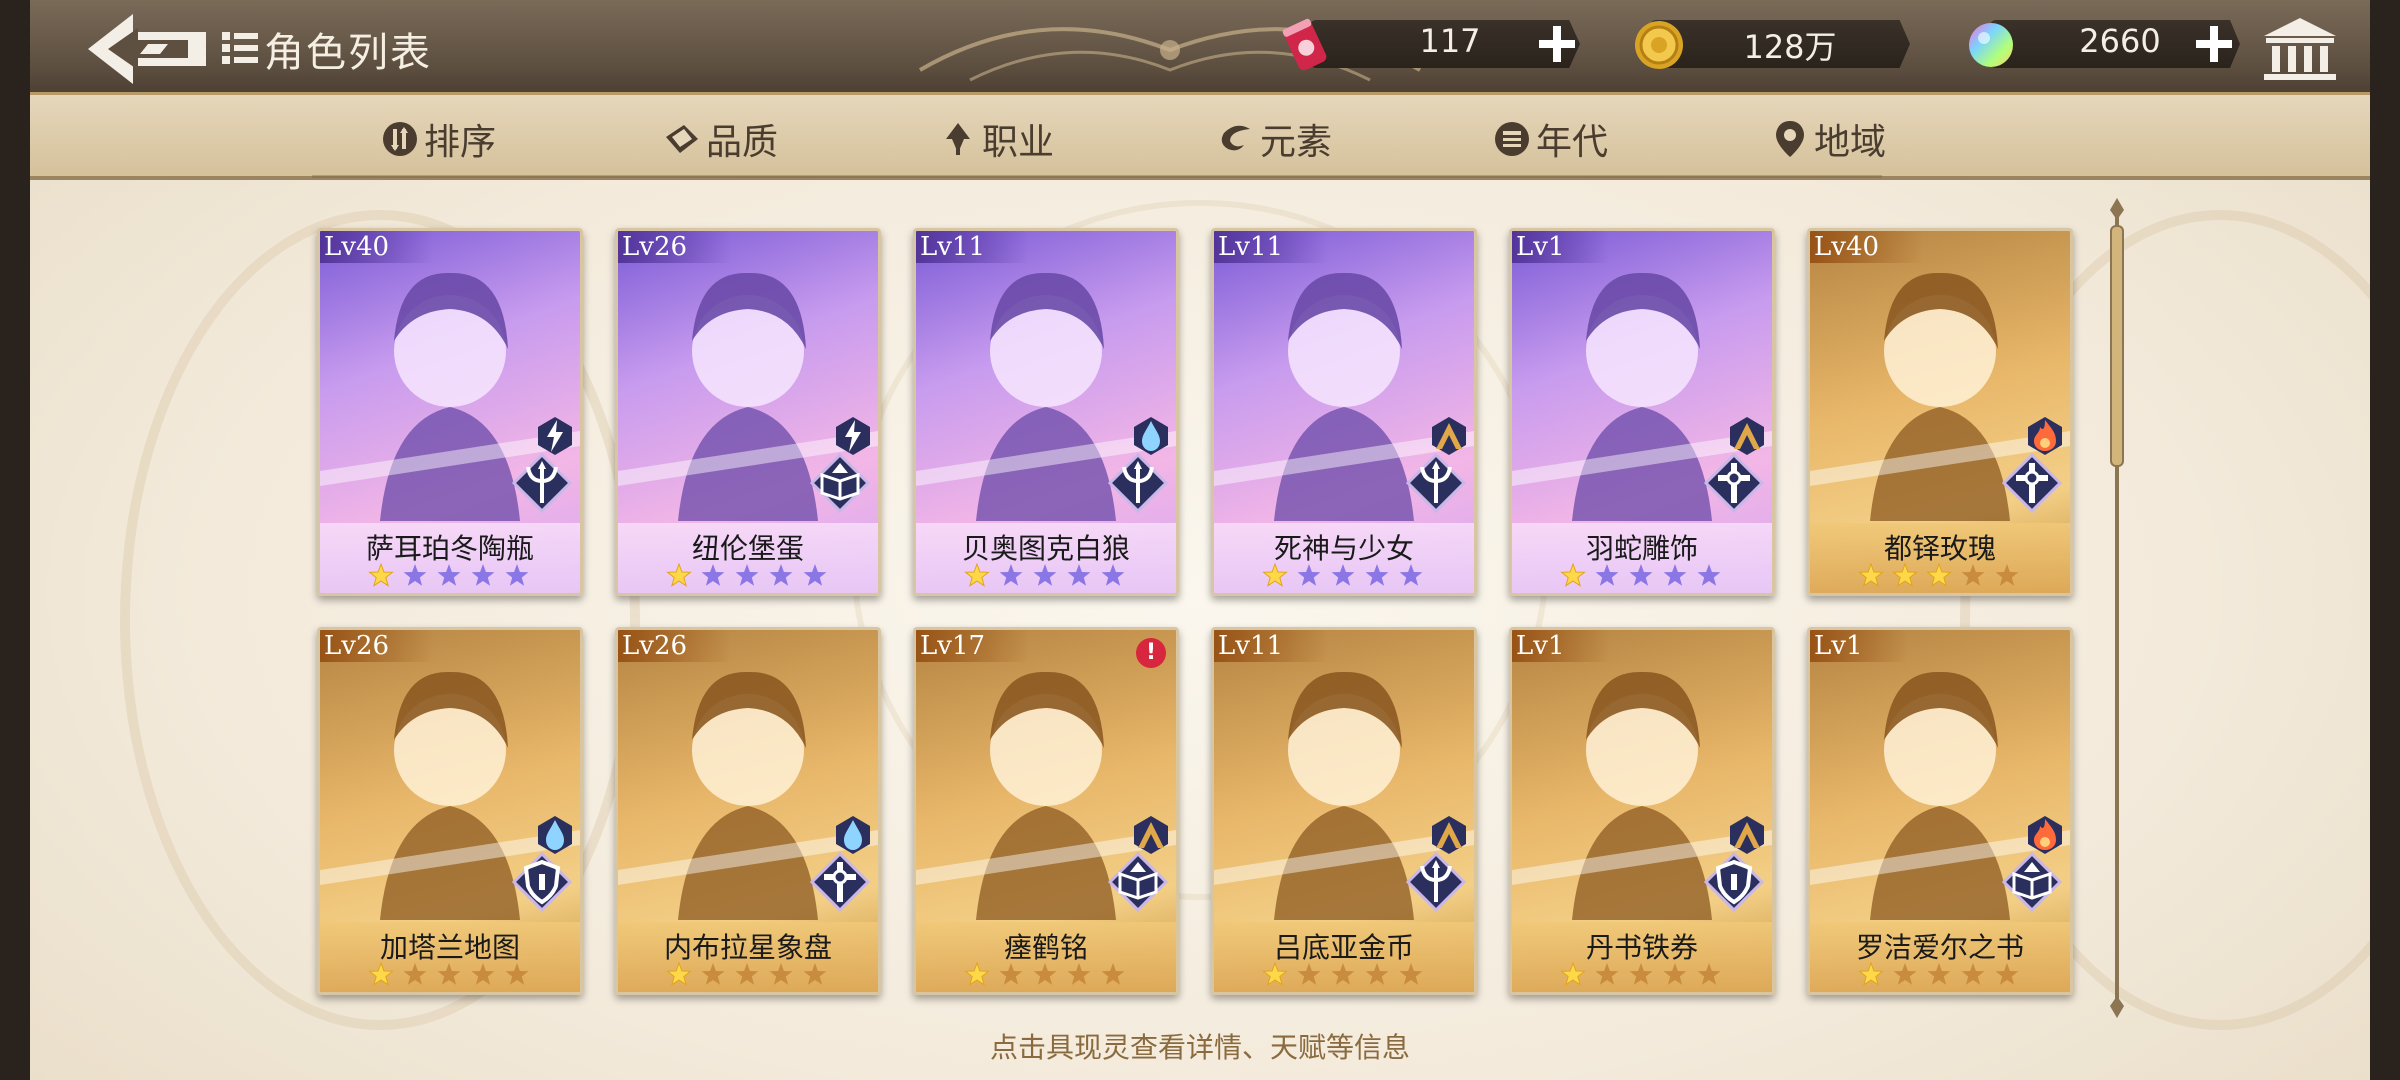  What do you see at coordinates (1572, 142) in the screenshot?
I see `tab-era-label: 年代` at bounding box center [1572, 142].